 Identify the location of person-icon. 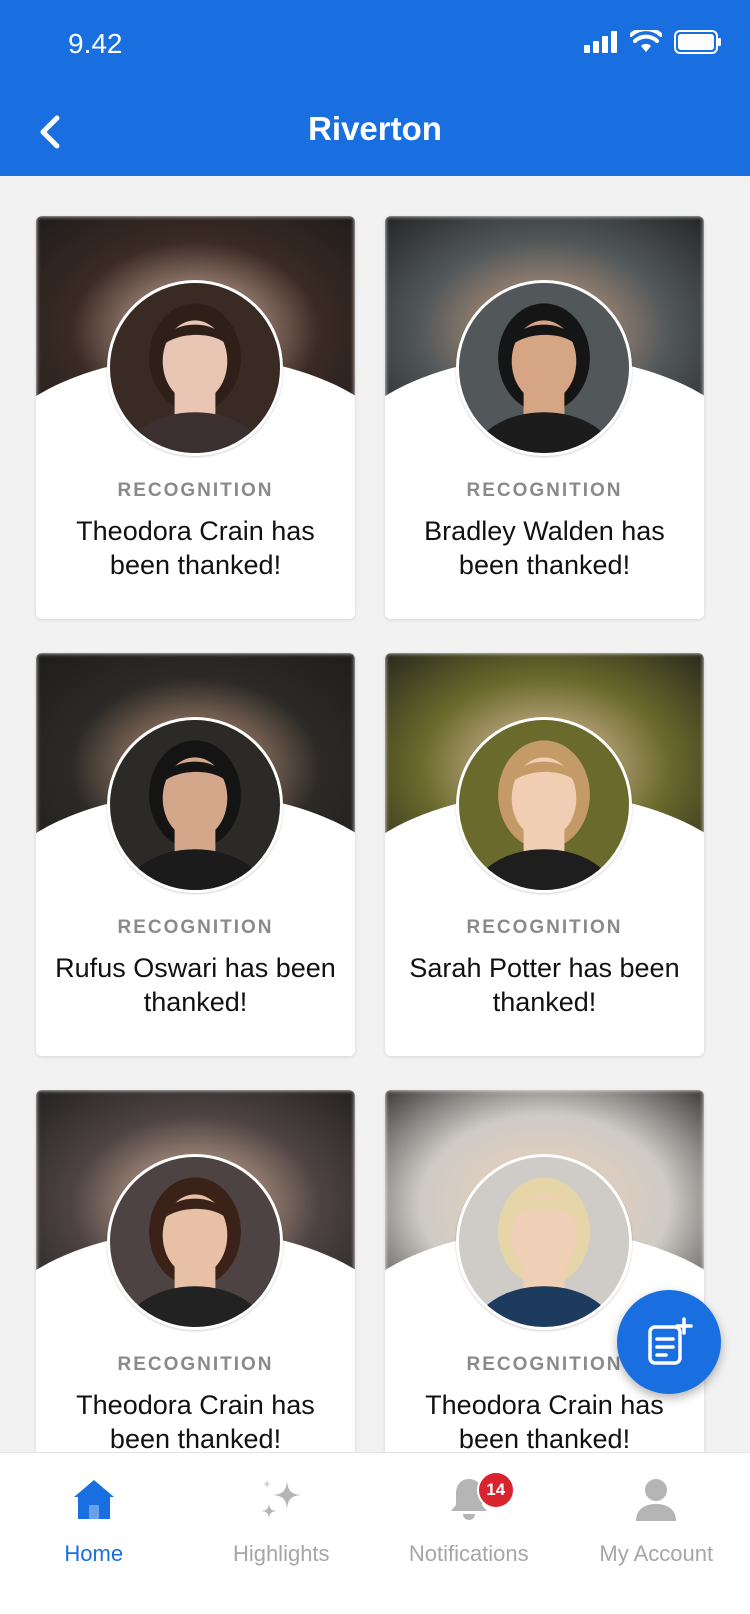
(656, 1500).